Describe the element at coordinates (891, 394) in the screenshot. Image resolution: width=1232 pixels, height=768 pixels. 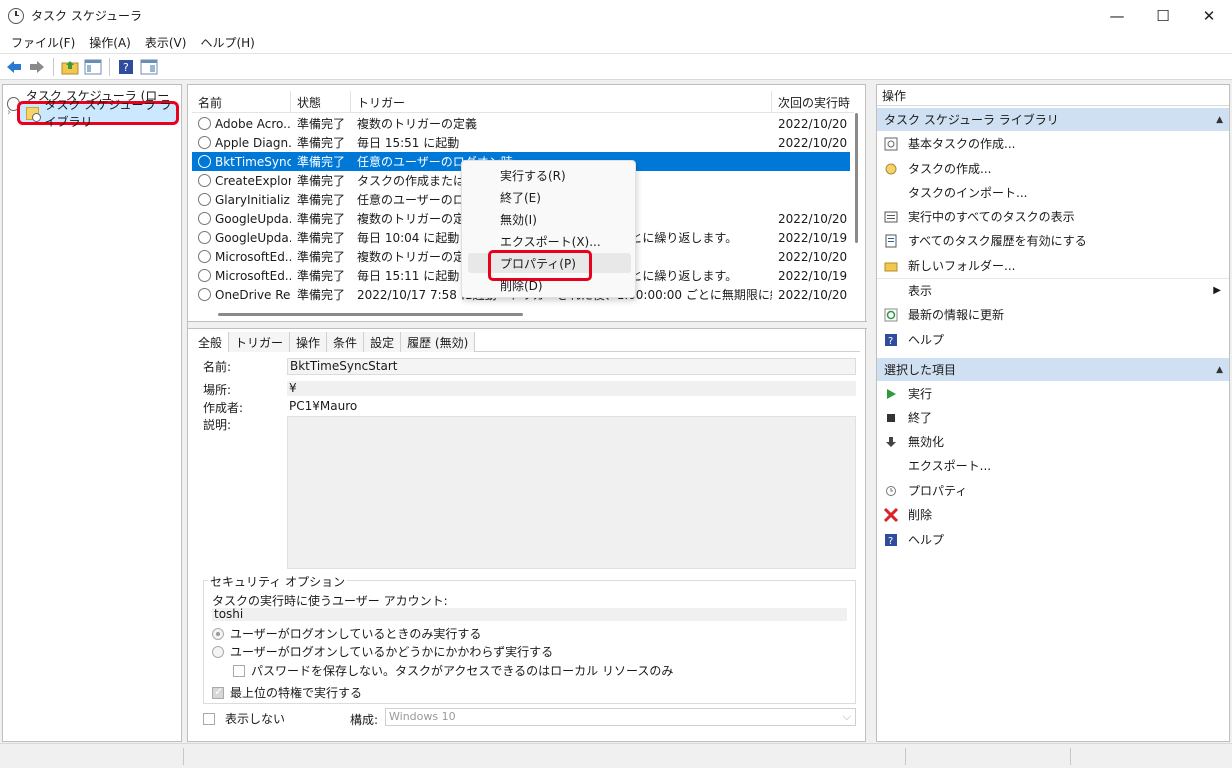
I see `play-icon` at that location.